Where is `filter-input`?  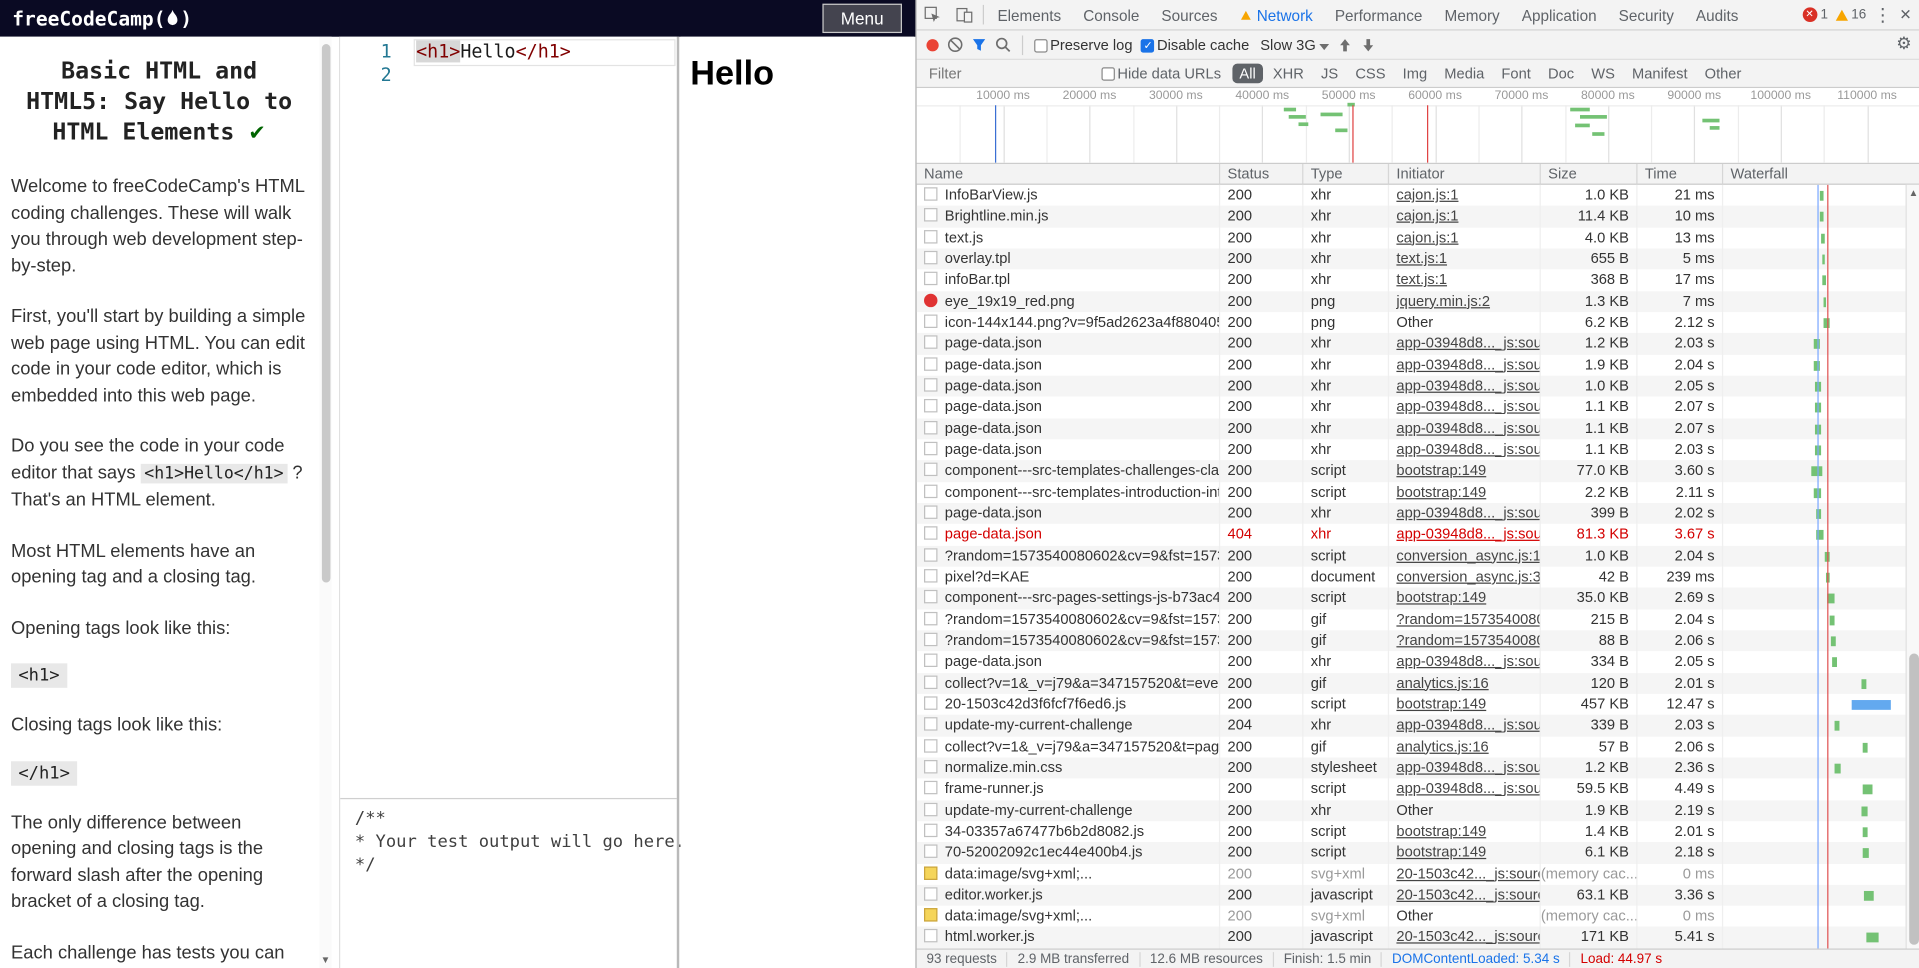
filter-input is located at coordinates (1008, 73).